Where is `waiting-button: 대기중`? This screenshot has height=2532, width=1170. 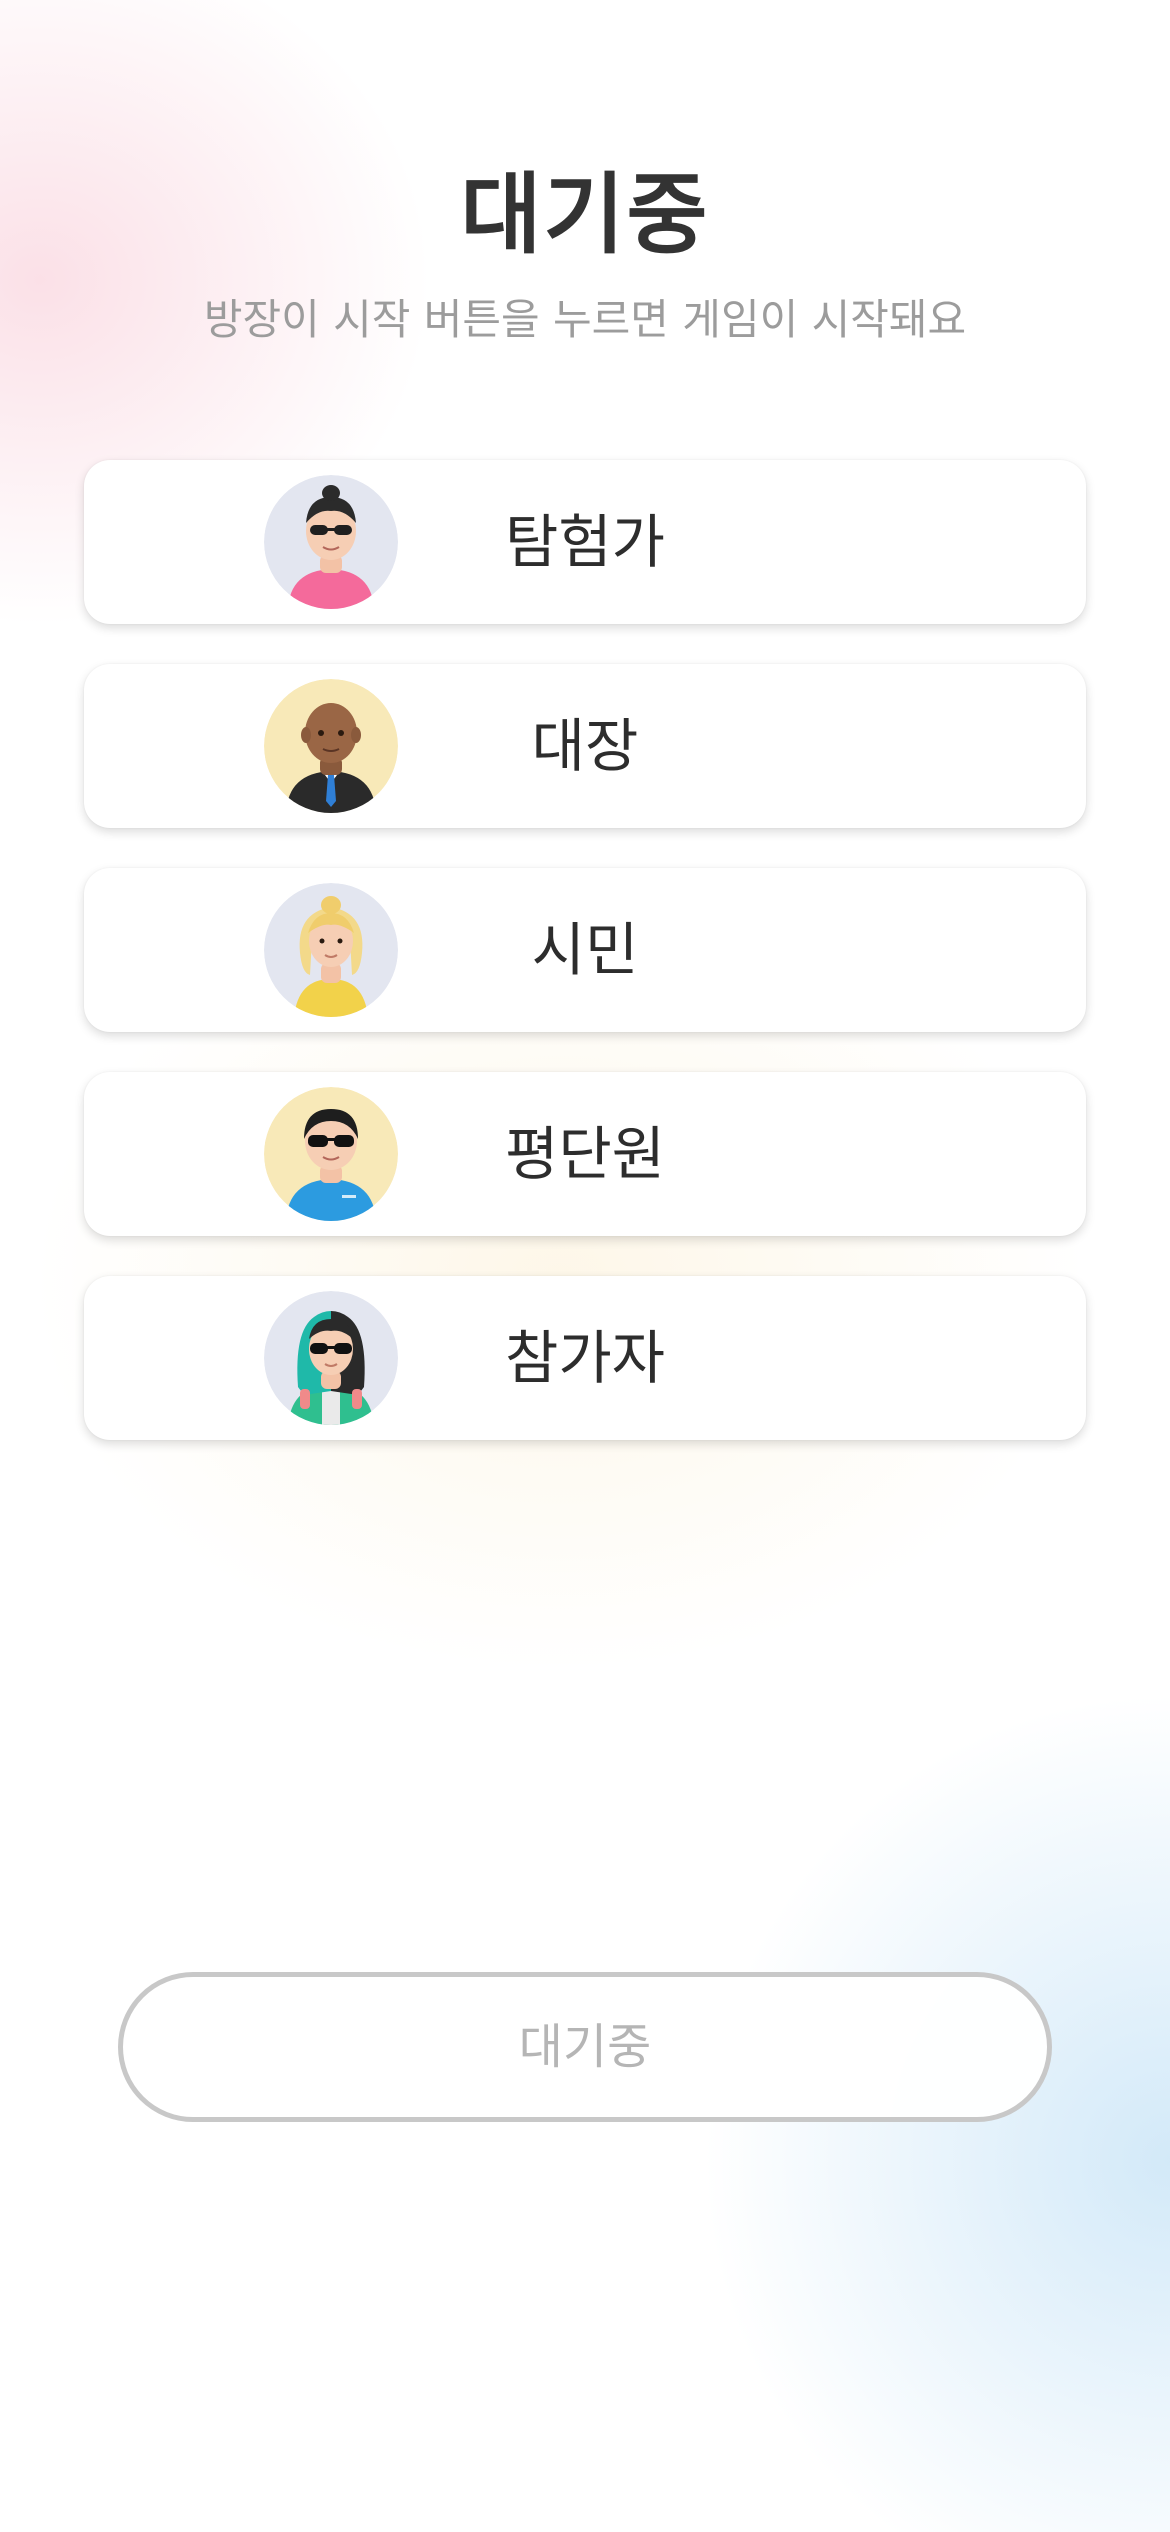 waiting-button: 대기중 is located at coordinates (585, 2047).